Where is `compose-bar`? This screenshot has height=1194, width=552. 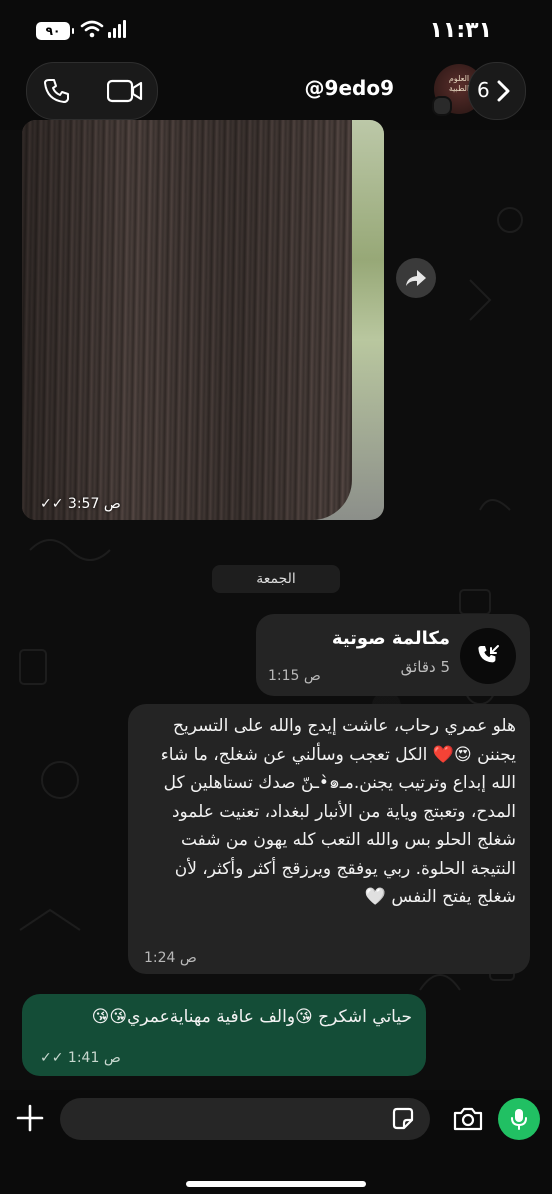
compose-bar is located at coordinates (276, 1142).